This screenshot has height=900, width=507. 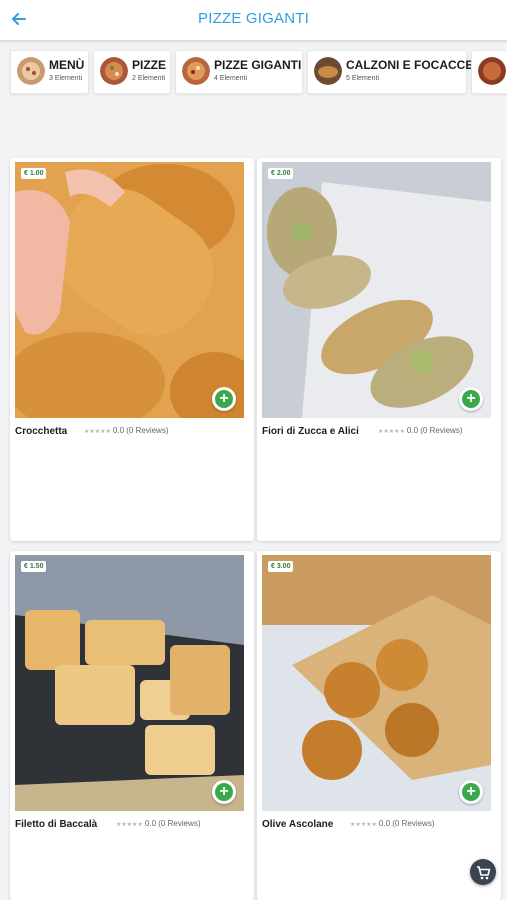 I want to click on category-count: 5 Elementi, so click(x=363, y=78).